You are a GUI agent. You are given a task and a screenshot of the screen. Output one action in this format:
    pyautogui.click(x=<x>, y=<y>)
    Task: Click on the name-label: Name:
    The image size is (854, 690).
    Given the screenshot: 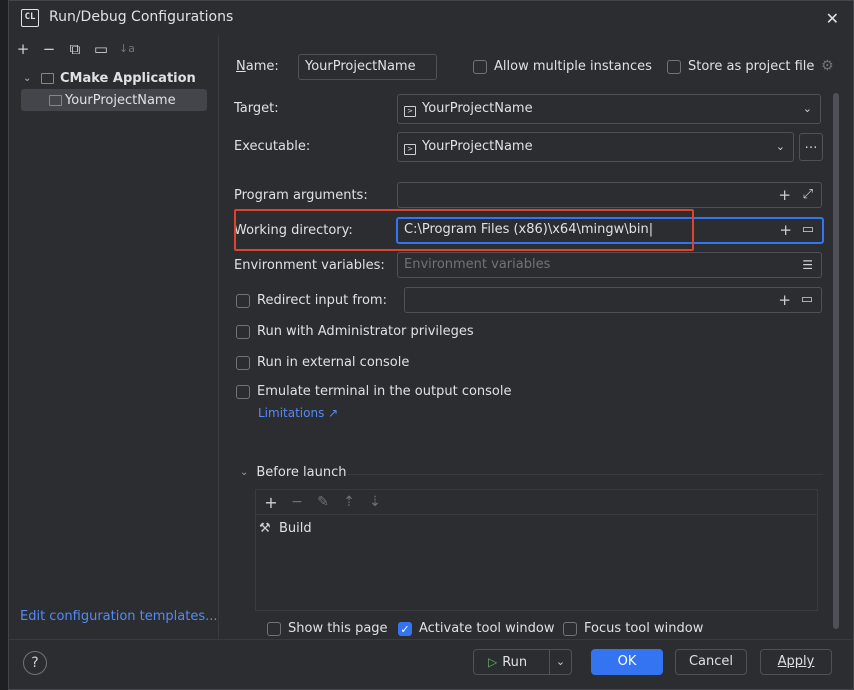 What is the action you would take?
    pyautogui.click(x=257, y=66)
    